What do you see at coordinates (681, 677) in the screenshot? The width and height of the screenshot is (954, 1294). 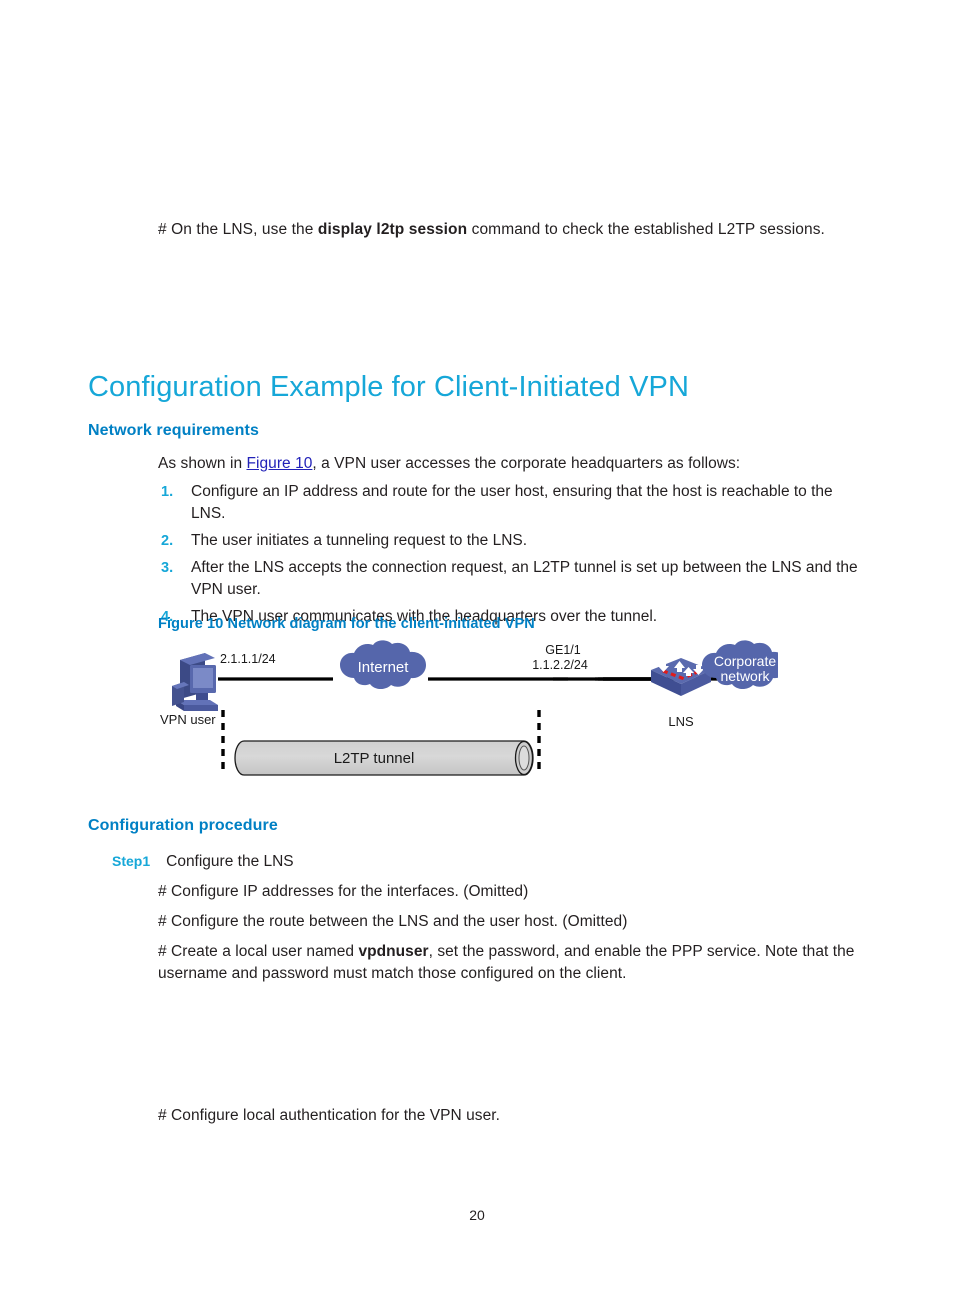 I see `router-icon` at bounding box center [681, 677].